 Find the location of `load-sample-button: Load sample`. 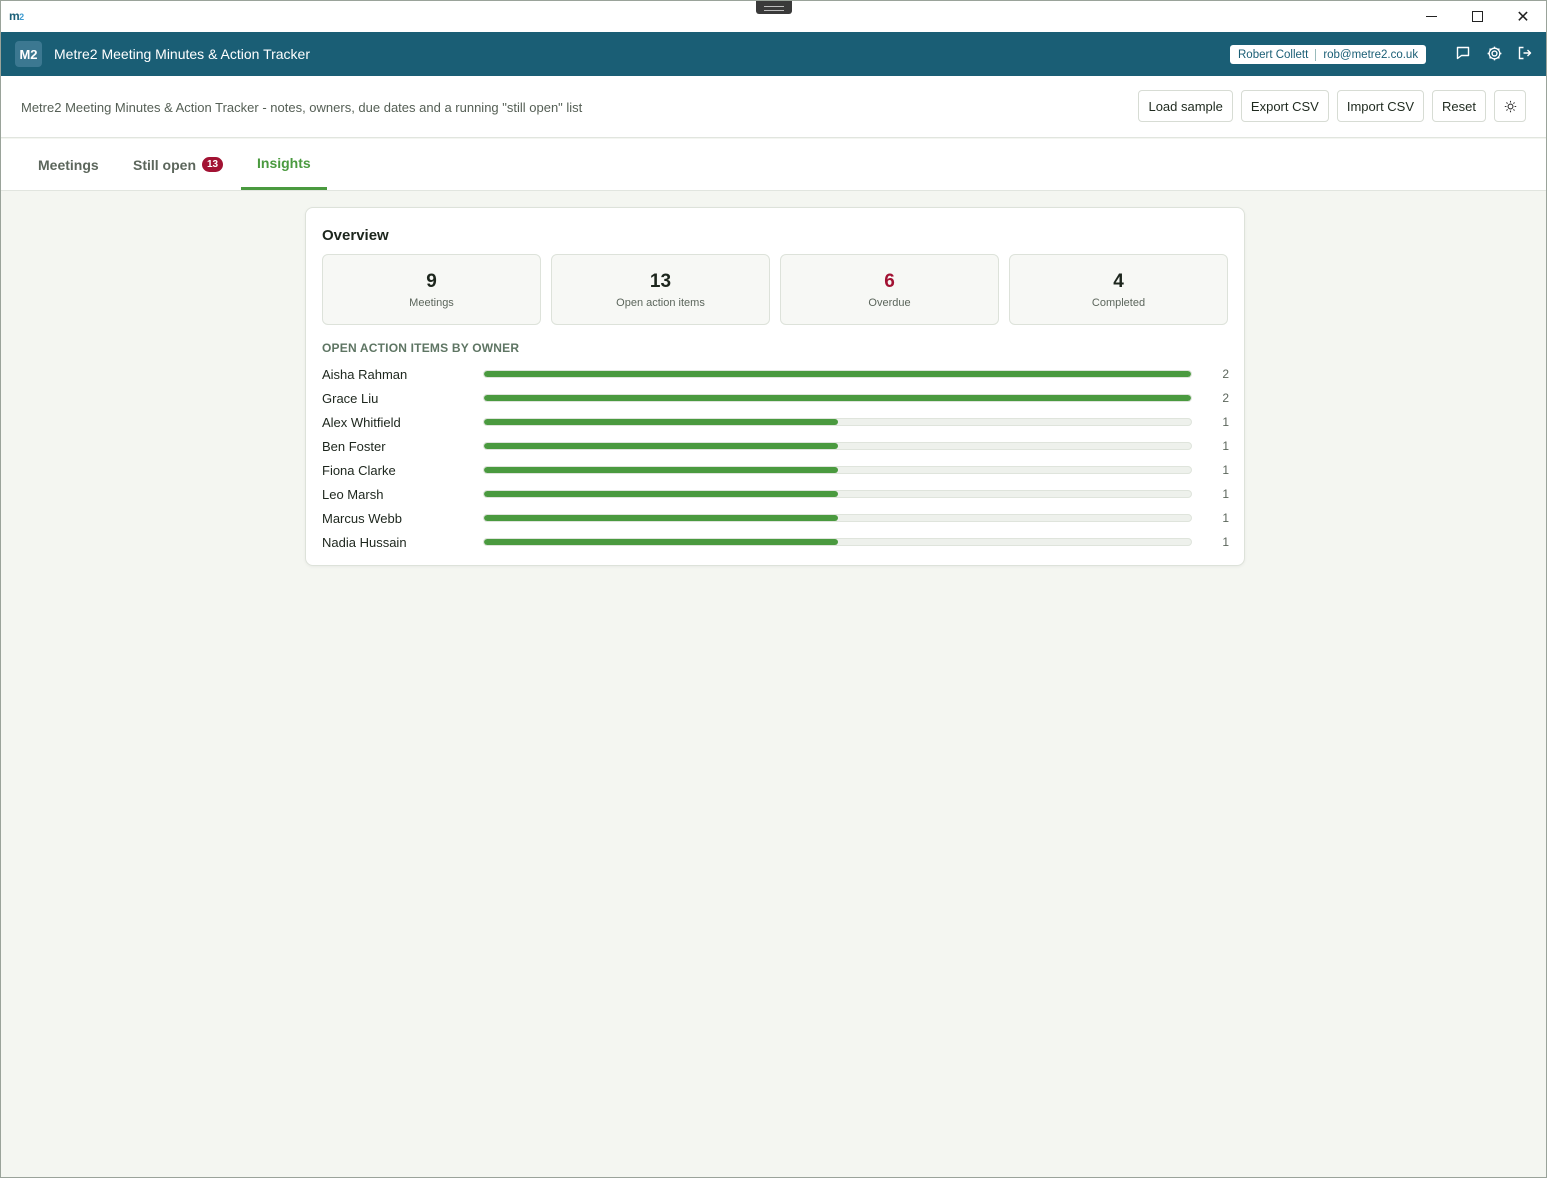

load-sample-button: Load sample is located at coordinates (1185, 106).